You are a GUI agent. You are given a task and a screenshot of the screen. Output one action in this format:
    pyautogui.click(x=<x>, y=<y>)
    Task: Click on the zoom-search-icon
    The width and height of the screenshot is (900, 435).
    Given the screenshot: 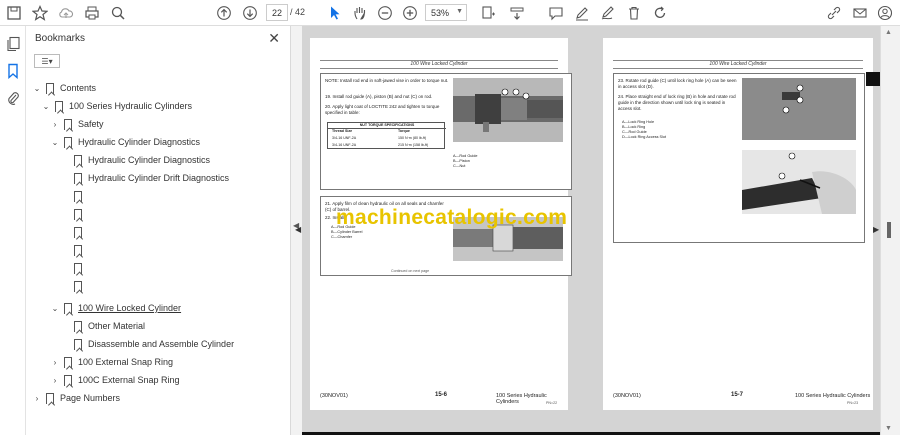 What is the action you would take?
    pyautogui.click(x=118, y=13)
    